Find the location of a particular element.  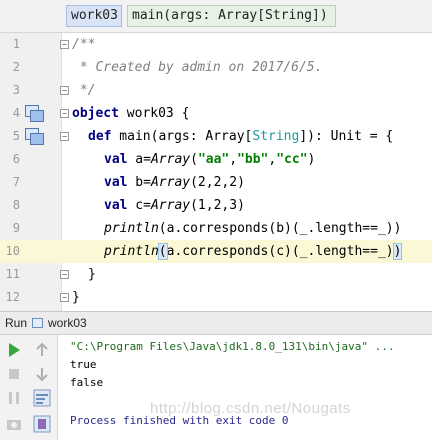

code-line: 1 − /** is located at coordinates (216, 44).